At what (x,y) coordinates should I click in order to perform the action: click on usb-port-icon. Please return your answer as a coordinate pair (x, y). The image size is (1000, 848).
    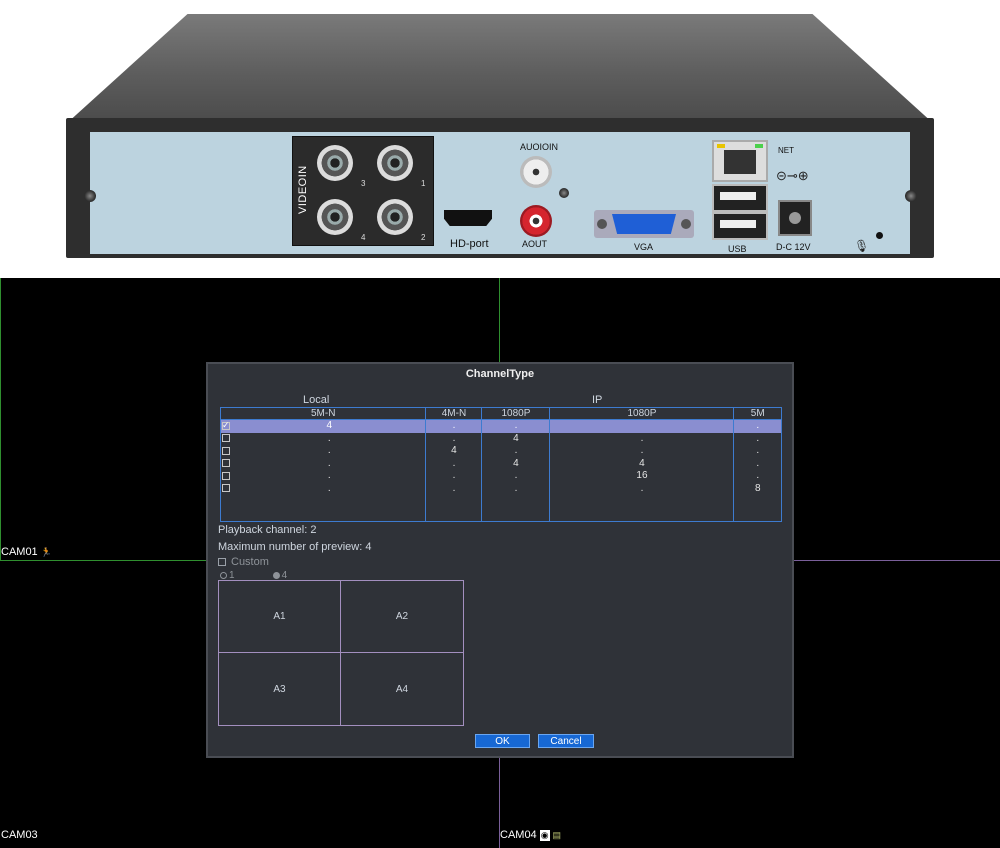
    Looking at the image, I should click on (740, 226).